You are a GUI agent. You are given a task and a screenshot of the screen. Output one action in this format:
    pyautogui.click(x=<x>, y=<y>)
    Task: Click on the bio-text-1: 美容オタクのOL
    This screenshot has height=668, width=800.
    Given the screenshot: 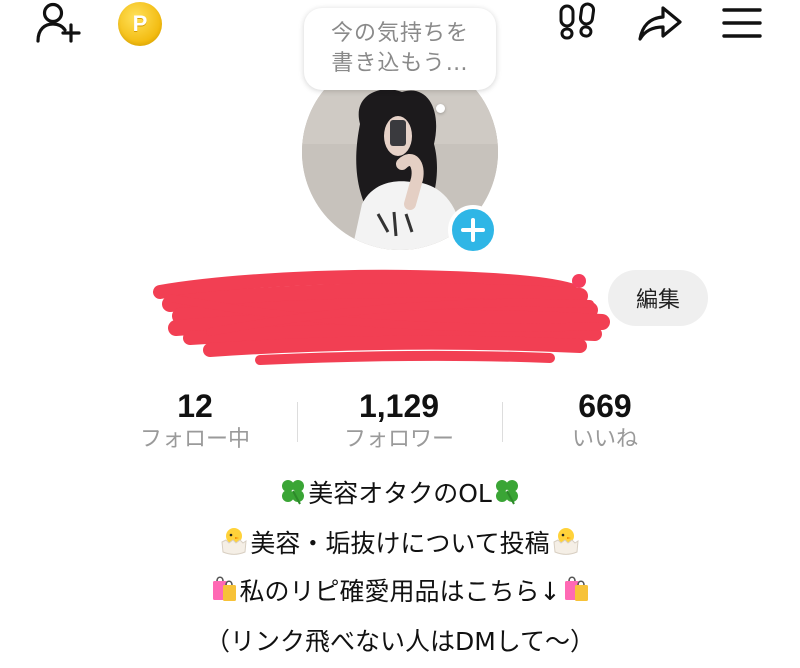 What is the action you would take?
    pyautogui.click(x=400, y=493)
    